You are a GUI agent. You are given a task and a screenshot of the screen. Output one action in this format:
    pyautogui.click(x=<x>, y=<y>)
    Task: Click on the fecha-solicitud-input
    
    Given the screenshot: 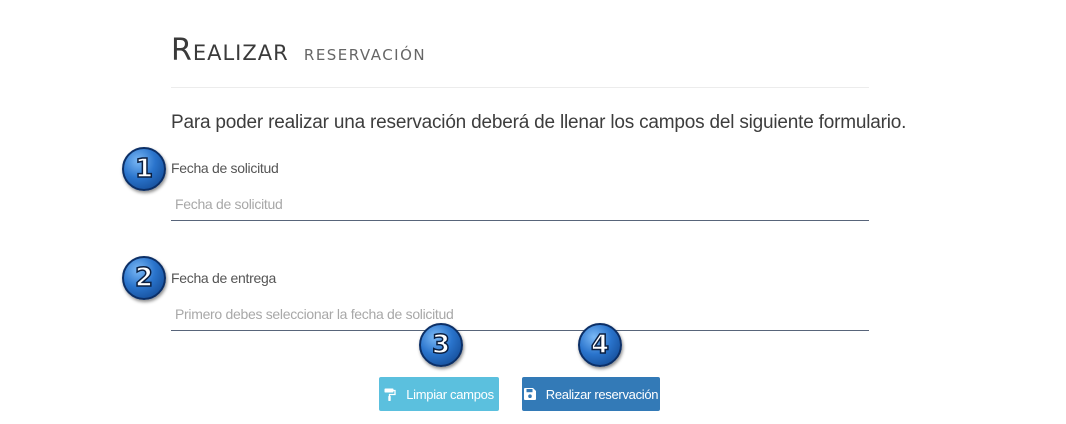 What is the action you would take?
    pyautogui.click(x=520, y=204)
    